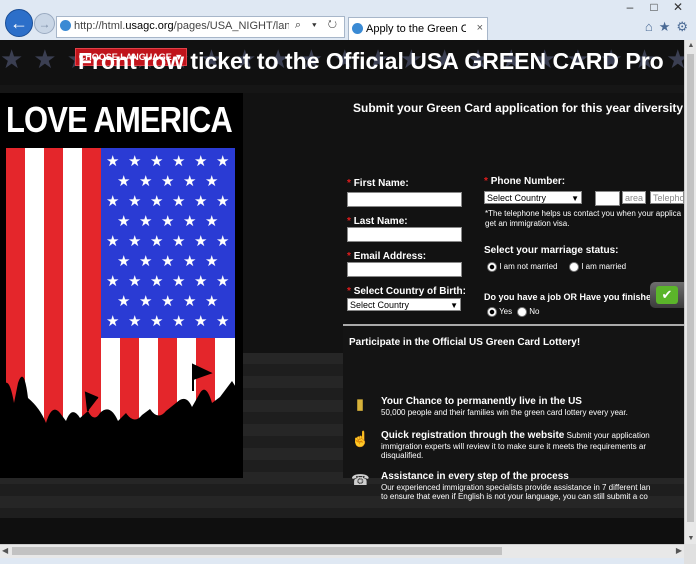  I want to click on horizontal-scrollbar: ◀ ▶, so click(342, 551).